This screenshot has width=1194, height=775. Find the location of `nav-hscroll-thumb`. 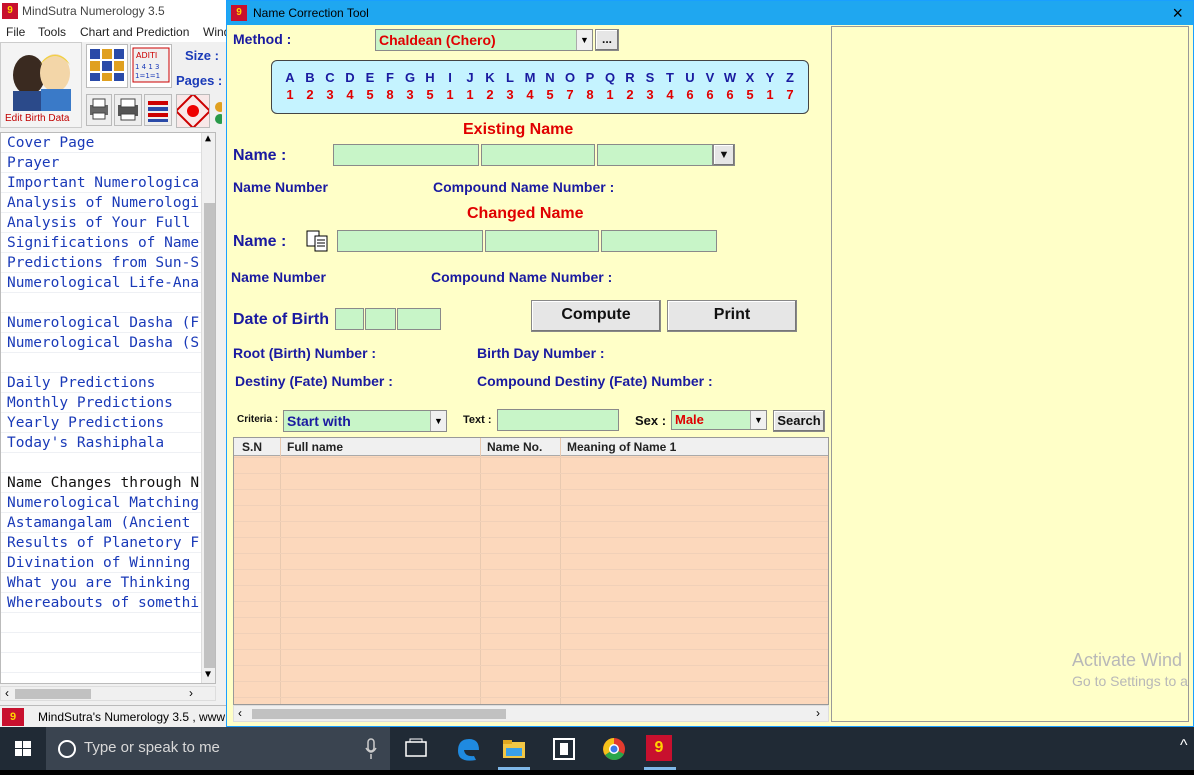

nav-hscroll-thumb is located at coordinates (53, 694).